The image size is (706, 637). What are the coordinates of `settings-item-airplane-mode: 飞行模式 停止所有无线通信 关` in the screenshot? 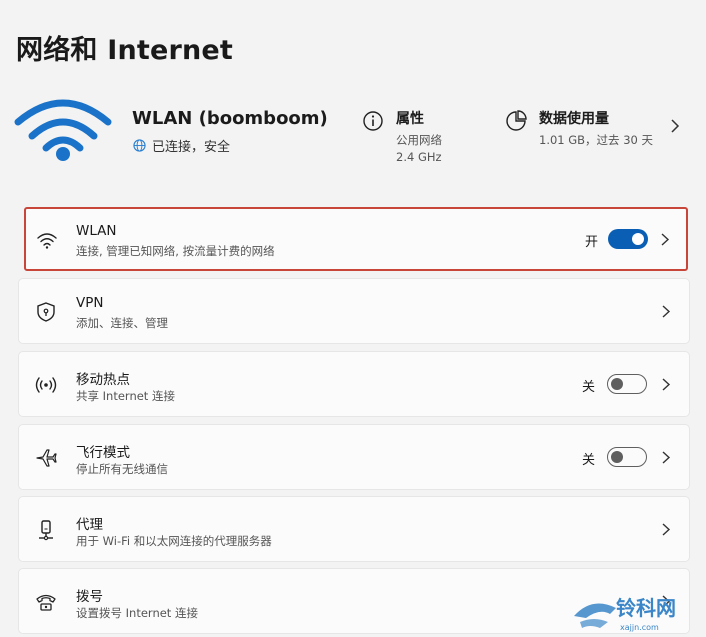 It's located at (354, 457).